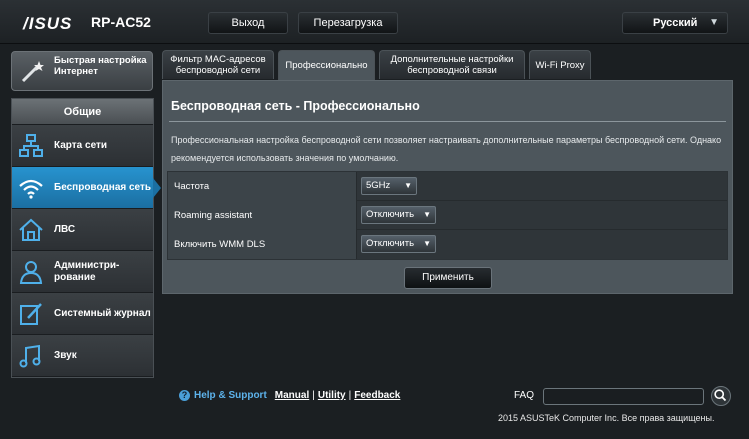 Image resolution: width=749 pixels, height=439 pixels. I want to click on language-value: Русский, so click(675, 23).